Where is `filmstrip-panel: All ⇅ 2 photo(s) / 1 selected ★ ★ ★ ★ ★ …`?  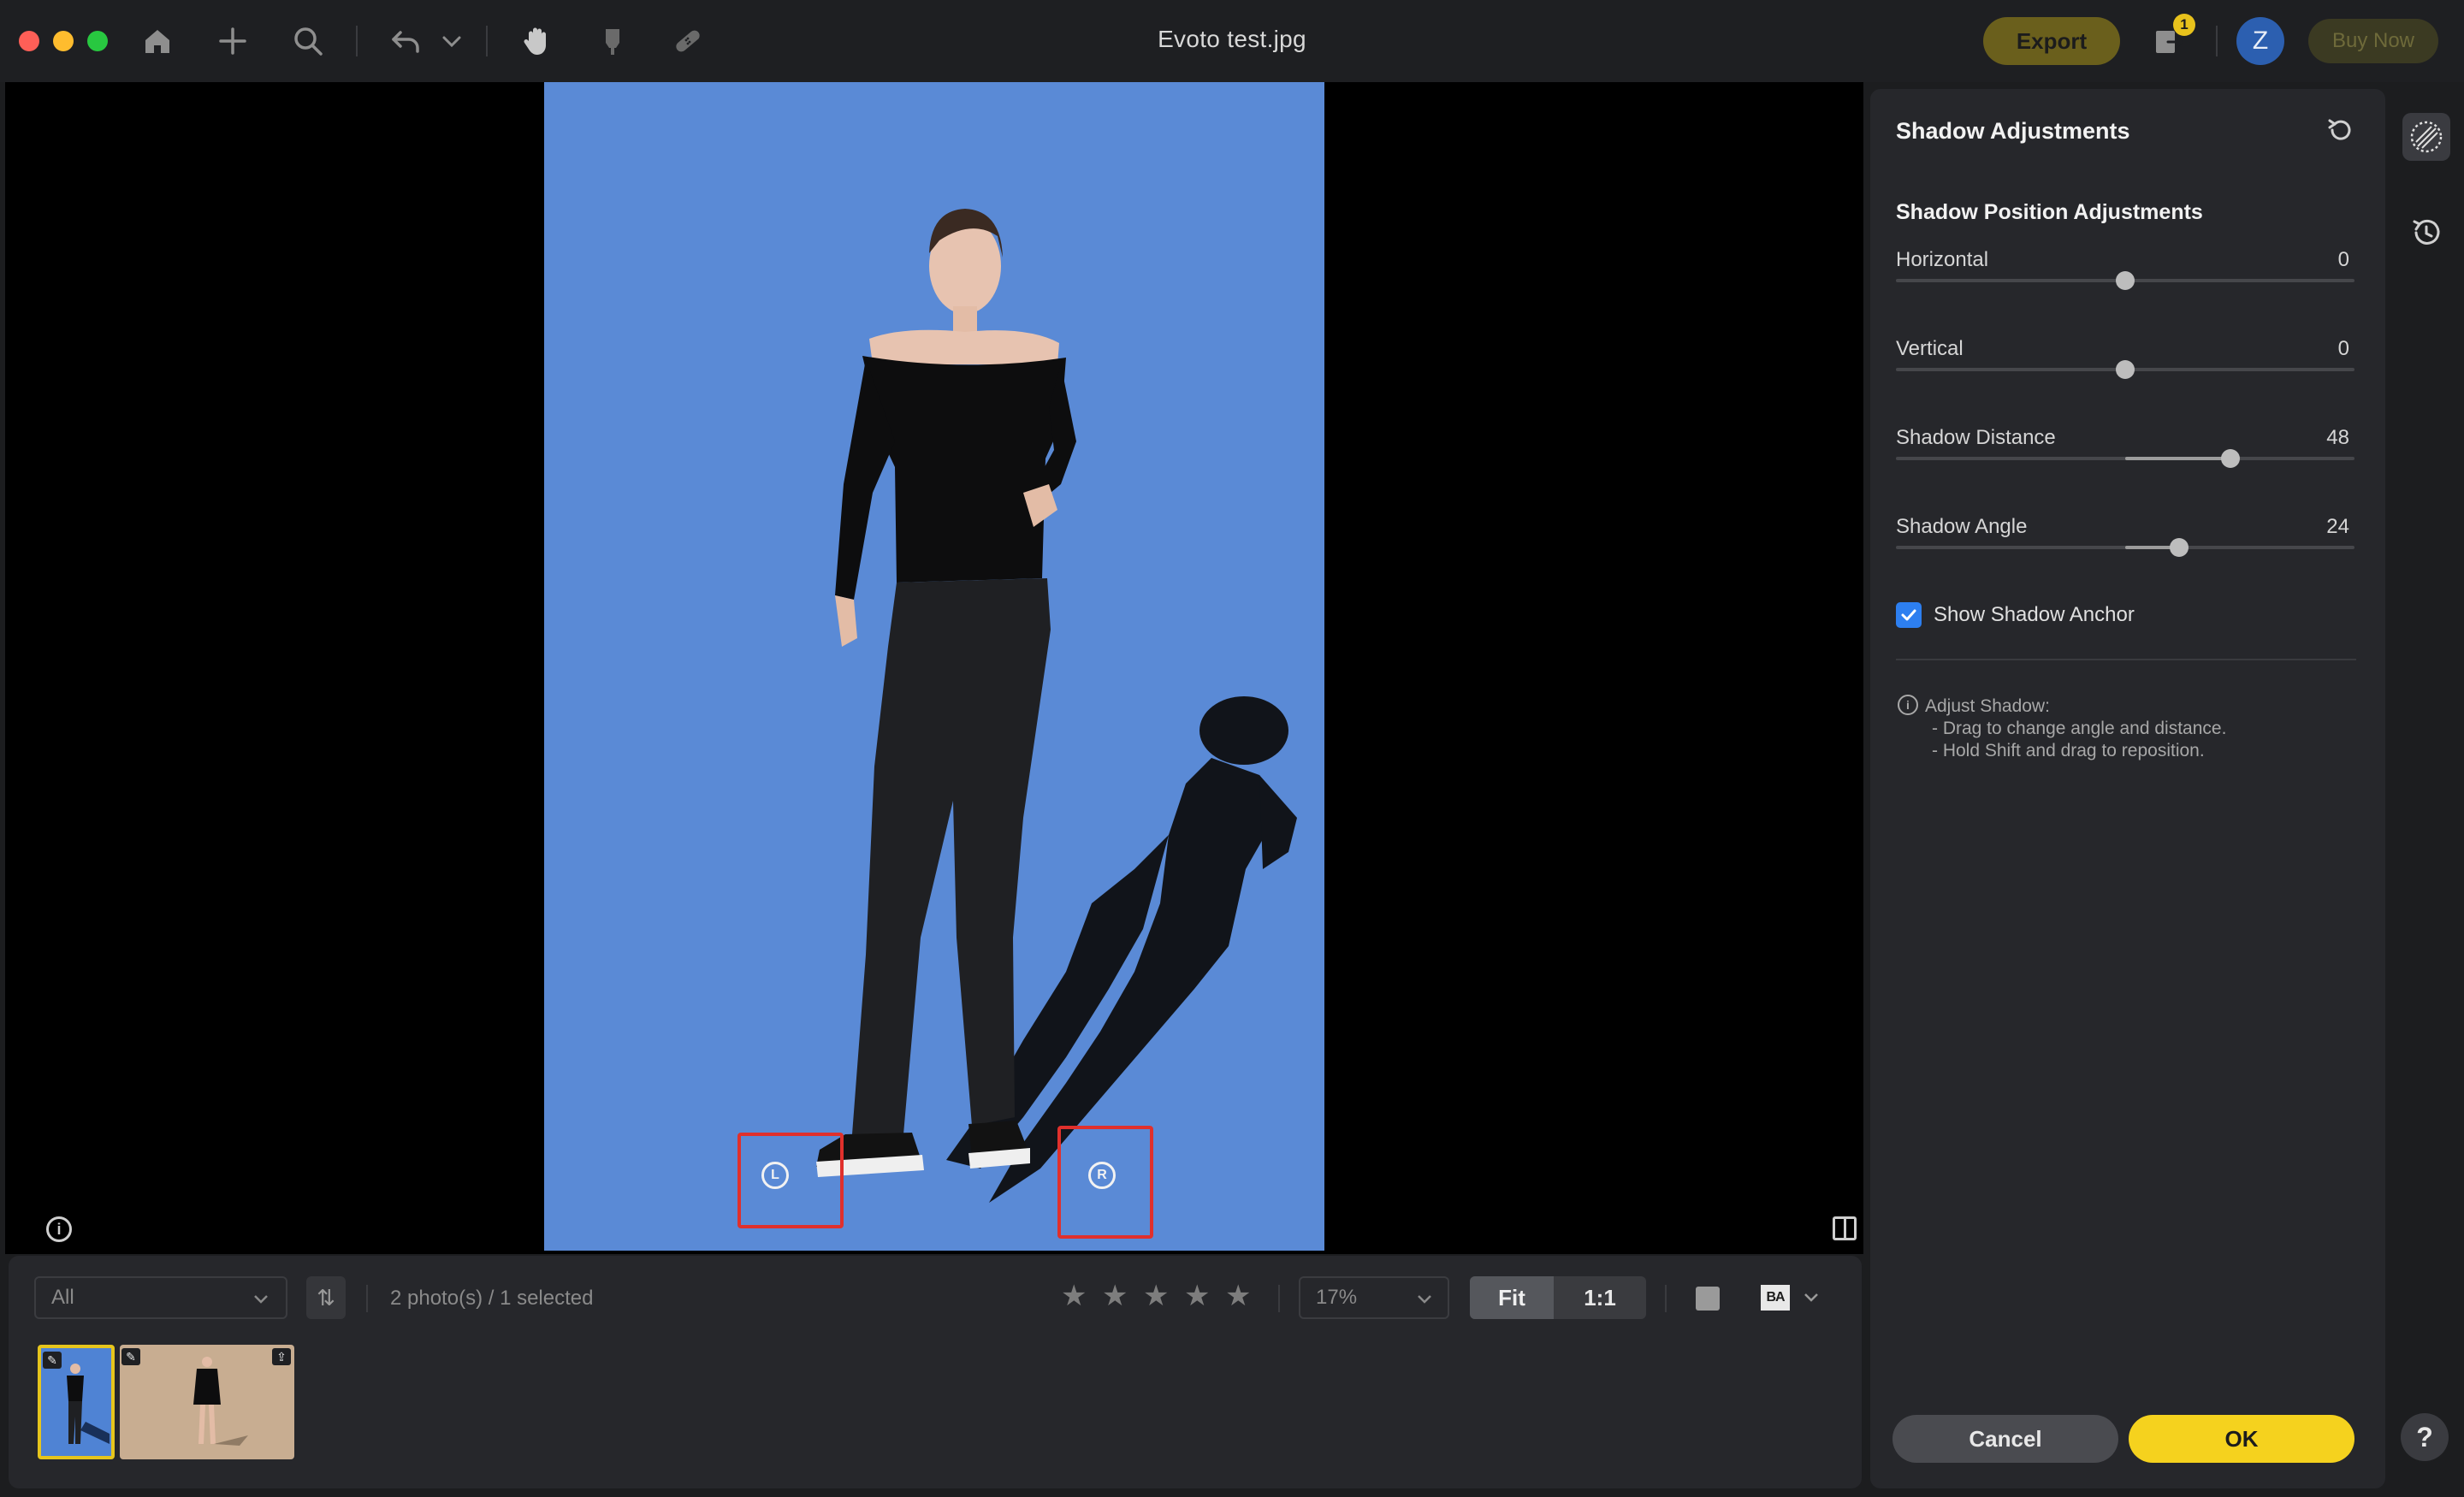
filmstrip-panel: All ⇅ 2 photo(s) / 1 selected ★ ★ ★ ★ ★ … is located at coordinates (935, 1372).